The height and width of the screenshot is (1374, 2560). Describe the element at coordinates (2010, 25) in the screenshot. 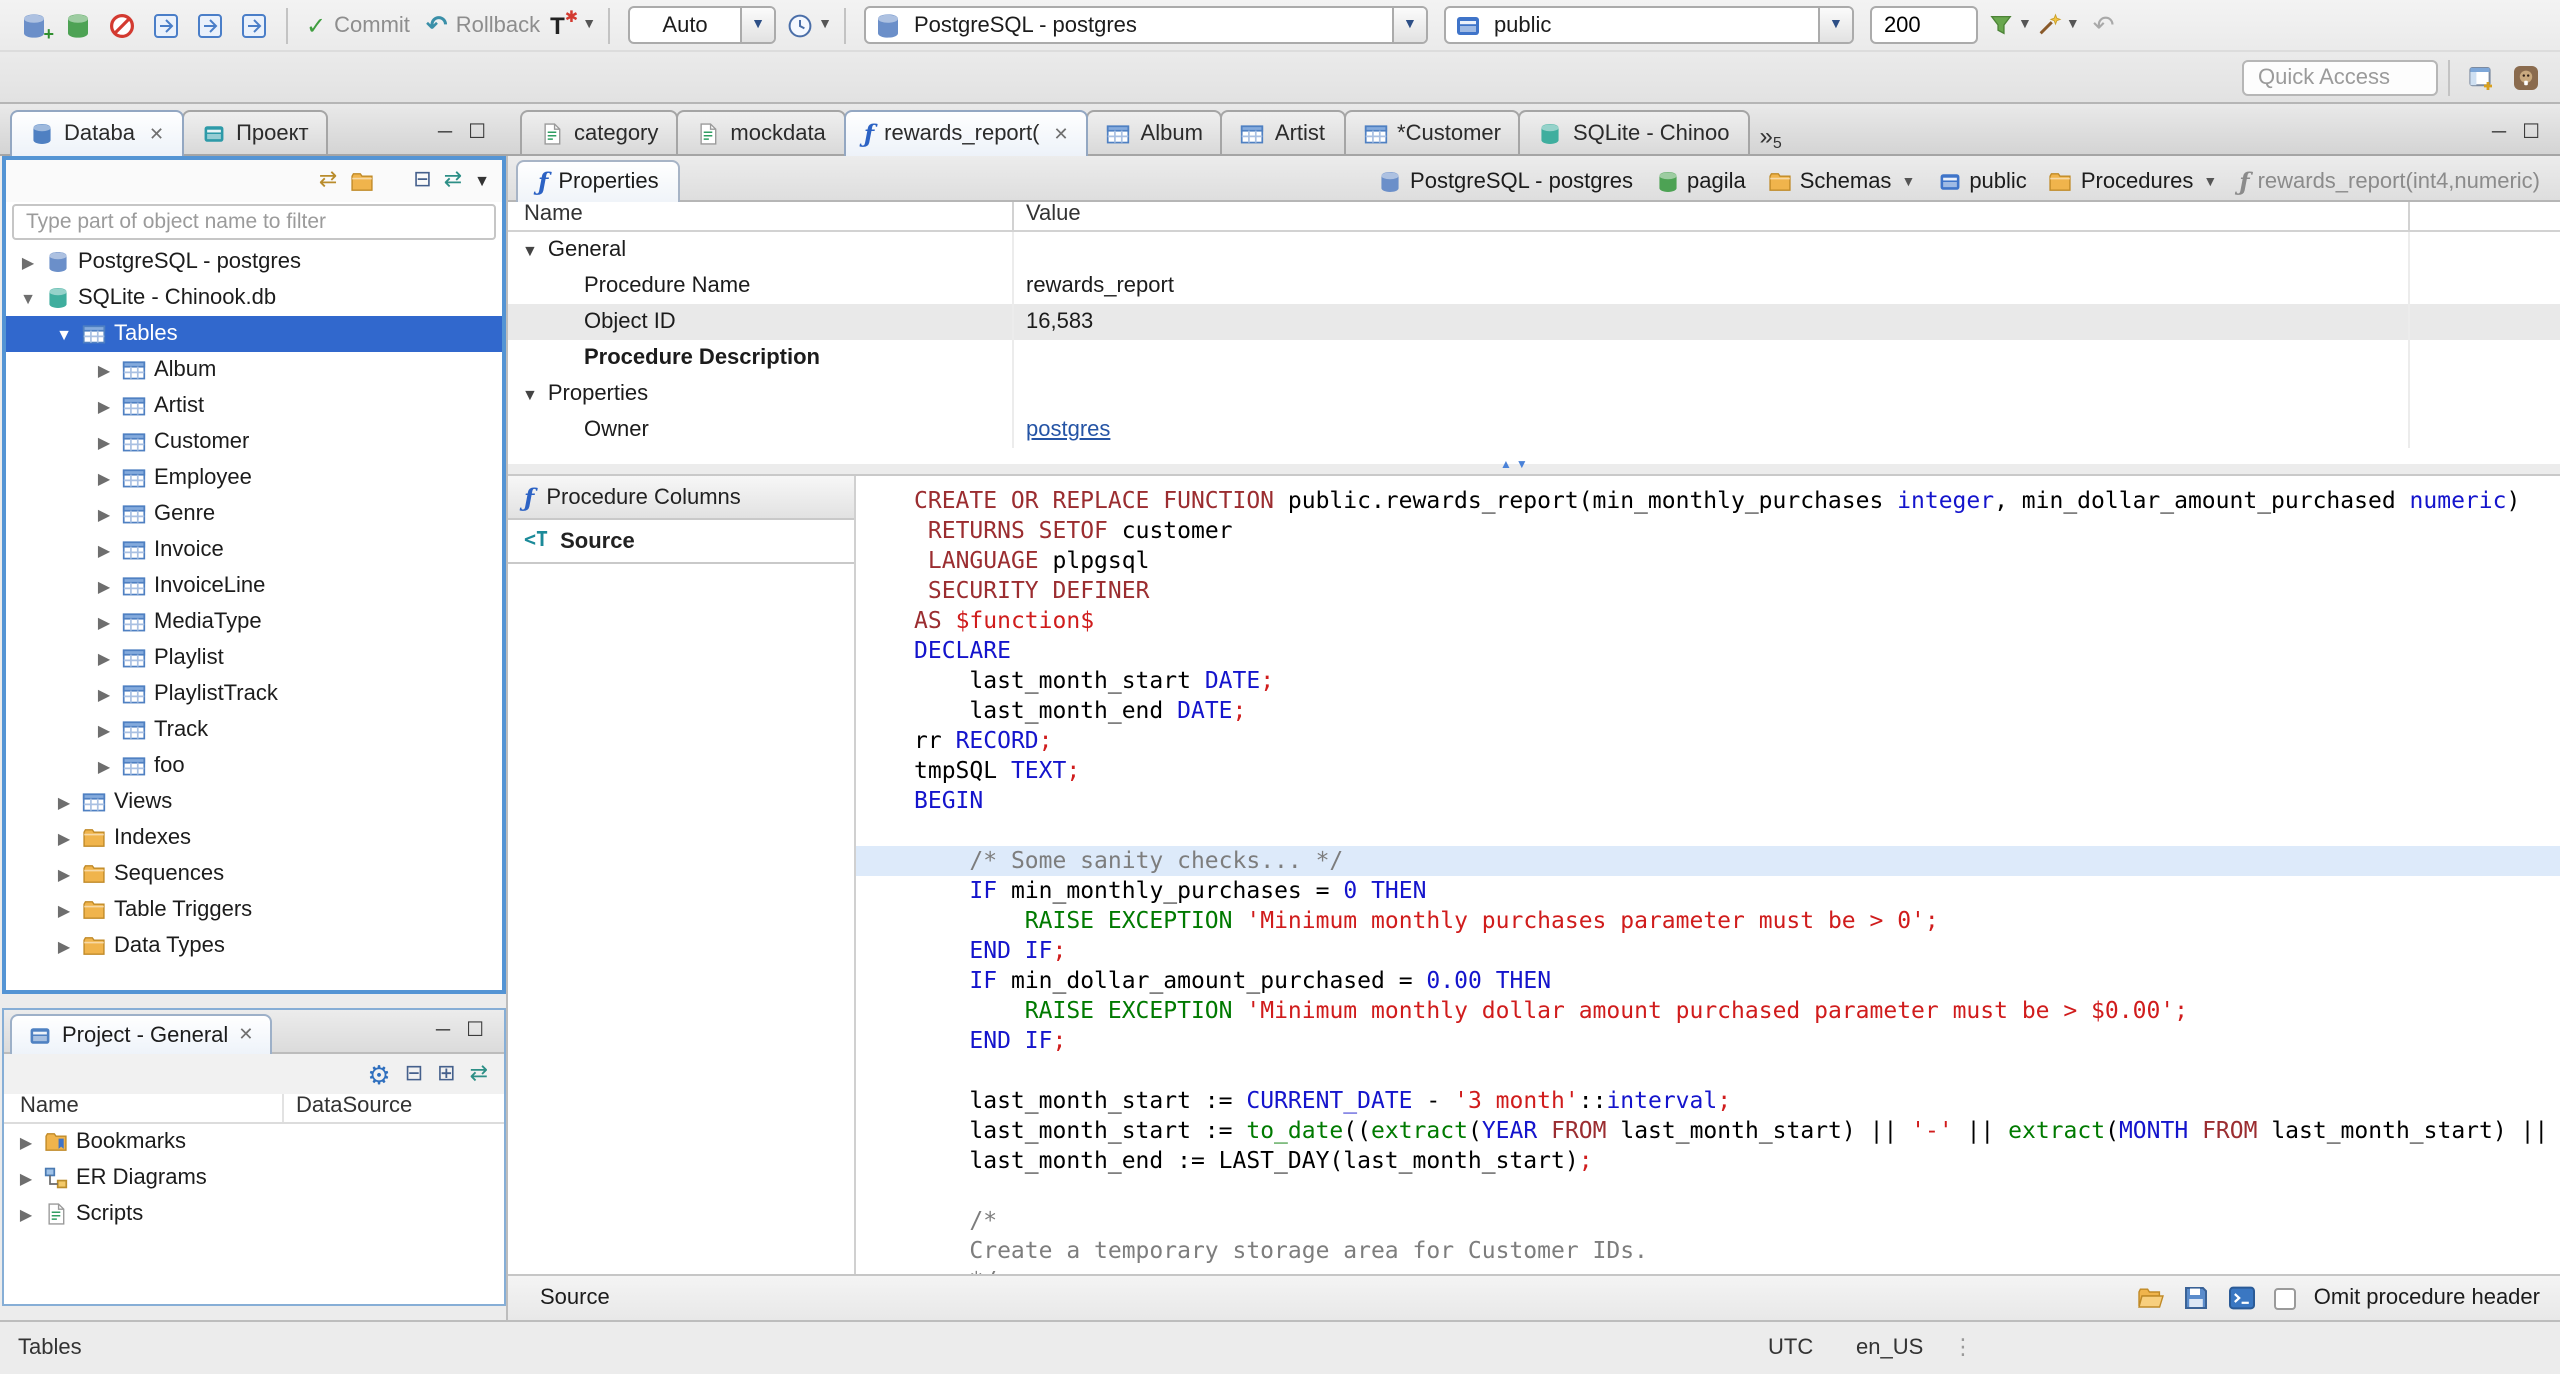

I see `filters-icon: ▼` at that location.